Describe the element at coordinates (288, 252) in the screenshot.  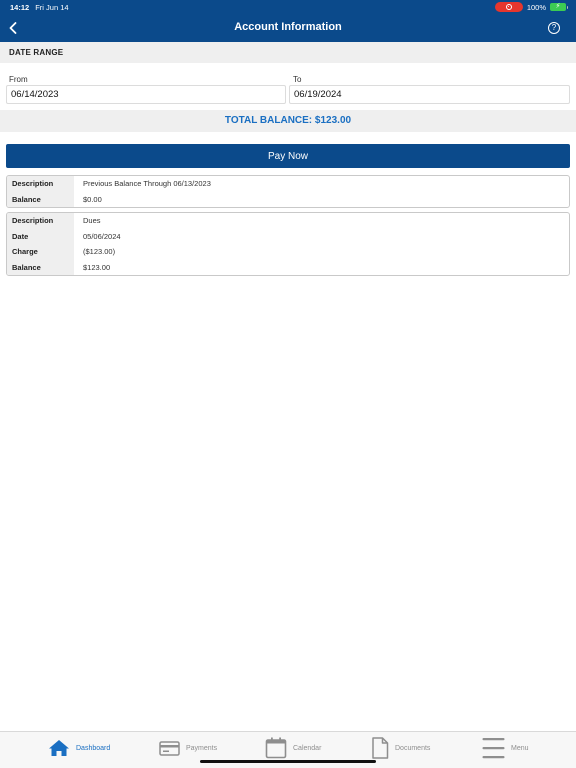
I see `card-row: Charge ($123.00)` at that location.